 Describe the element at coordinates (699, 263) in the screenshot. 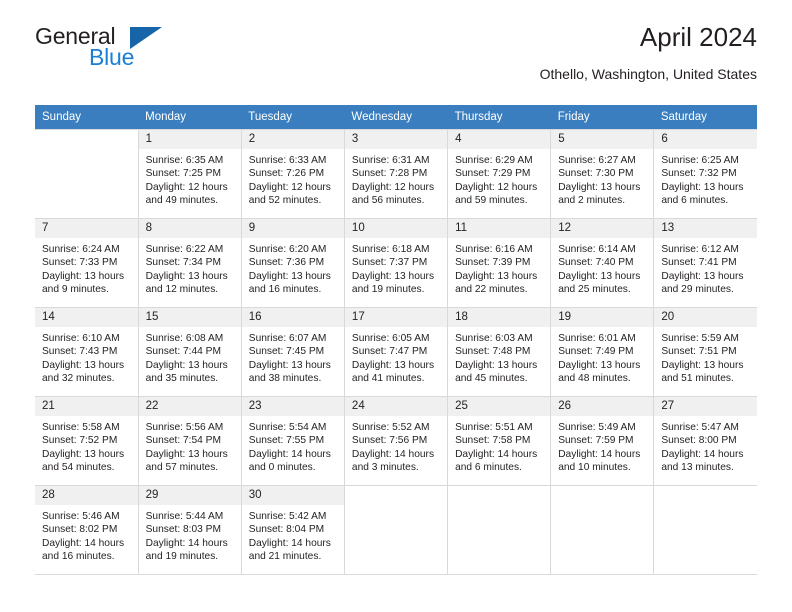

I see `day-sun-info-line: Sunset: 7:41 PM` at that location.